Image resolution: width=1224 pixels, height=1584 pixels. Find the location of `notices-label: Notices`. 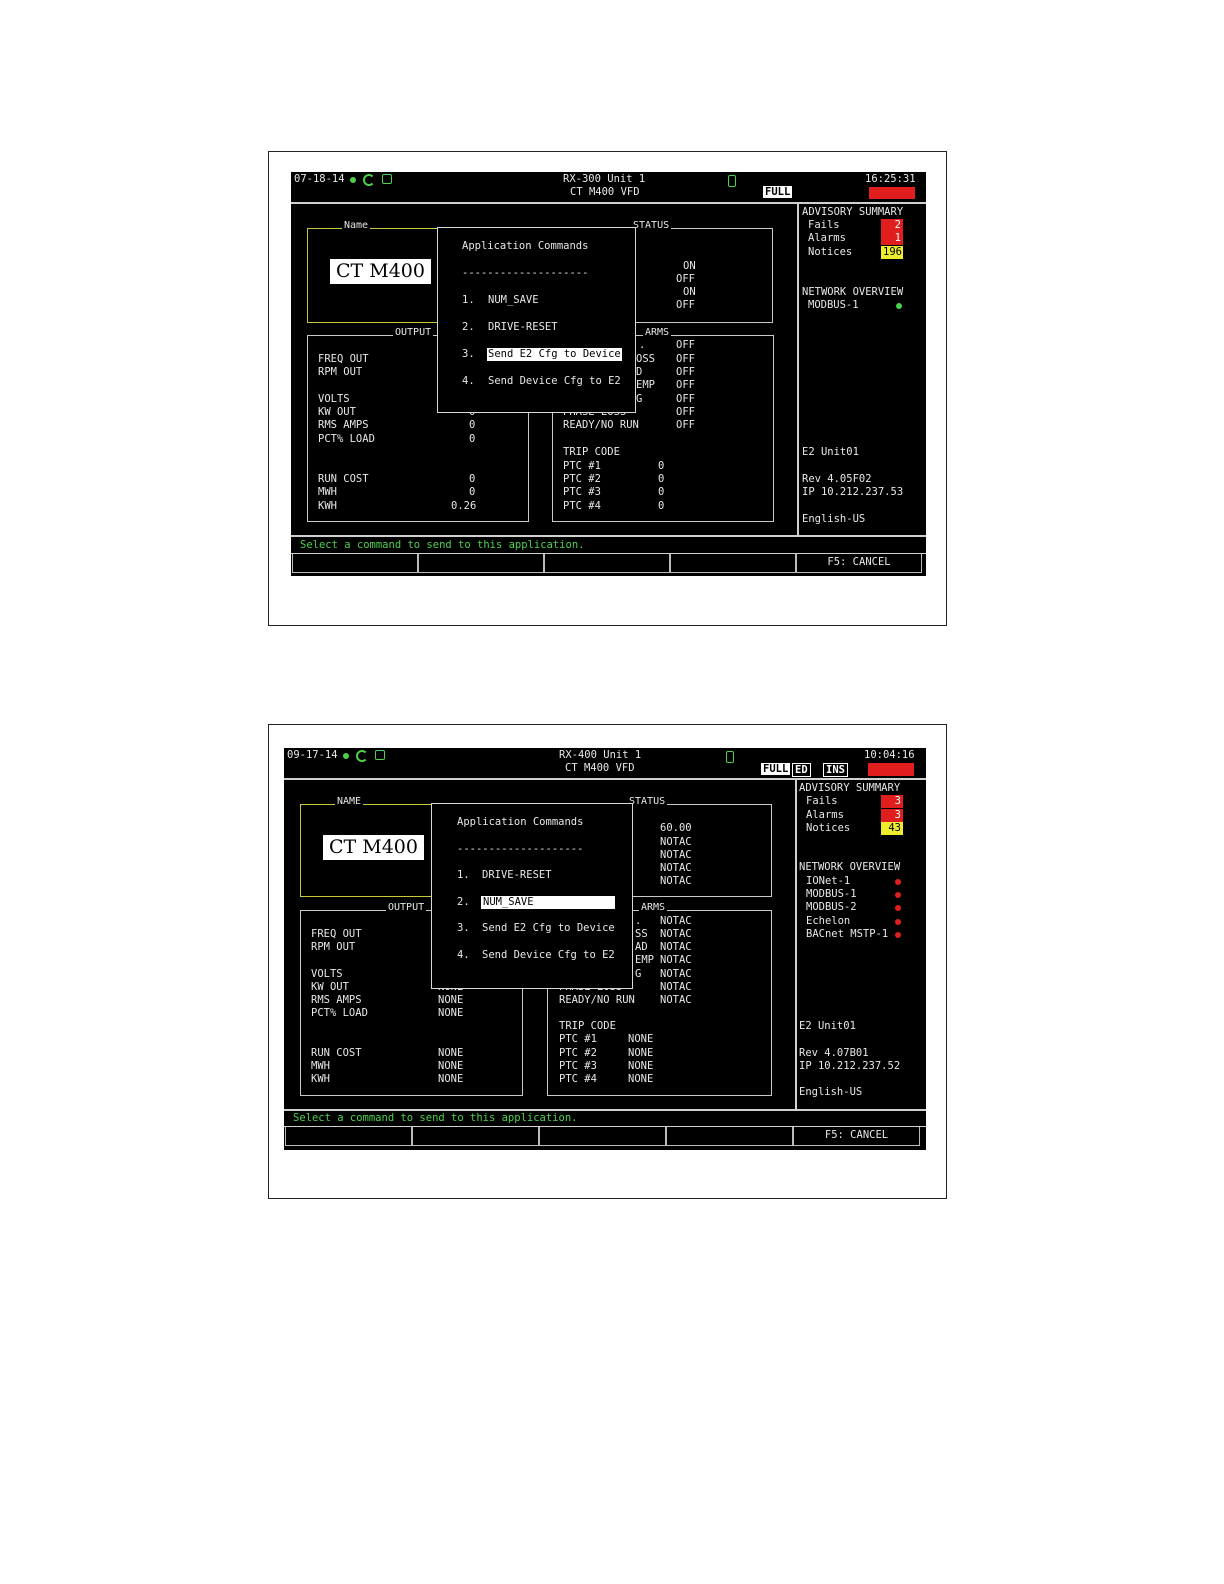

notices-label: Notices is located at coordinates (828, 828).